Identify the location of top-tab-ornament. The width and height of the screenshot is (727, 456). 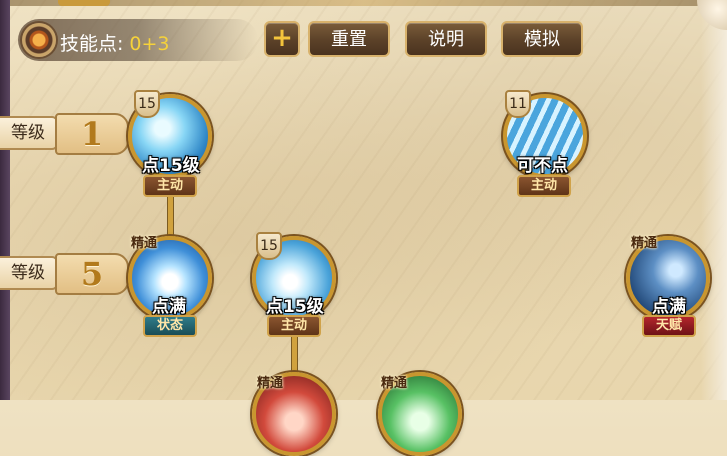
(84, 3).